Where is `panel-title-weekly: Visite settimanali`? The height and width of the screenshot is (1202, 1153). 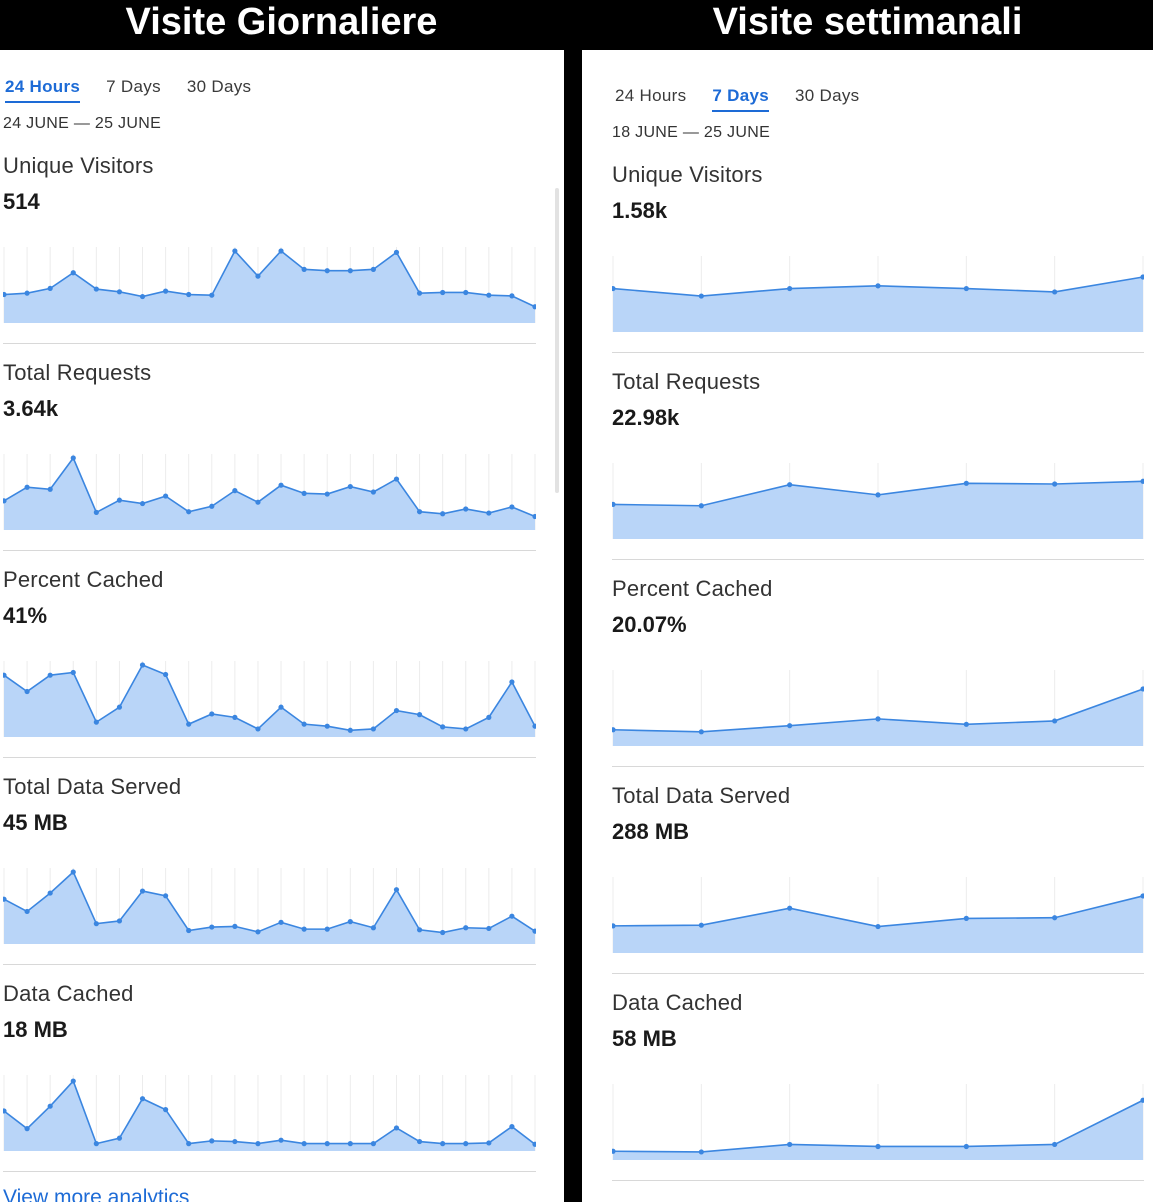
panel-title-weekly: Visite settimanali is located at coordinates (867, 22).